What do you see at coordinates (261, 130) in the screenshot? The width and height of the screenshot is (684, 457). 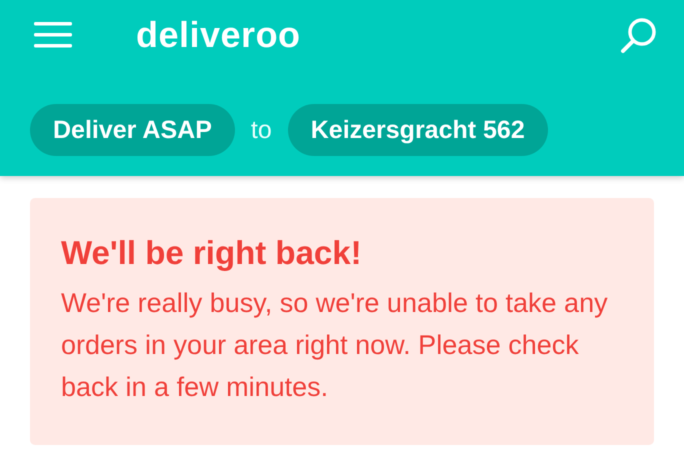 I see `connector-text: to` at bounding box center [261, 130].